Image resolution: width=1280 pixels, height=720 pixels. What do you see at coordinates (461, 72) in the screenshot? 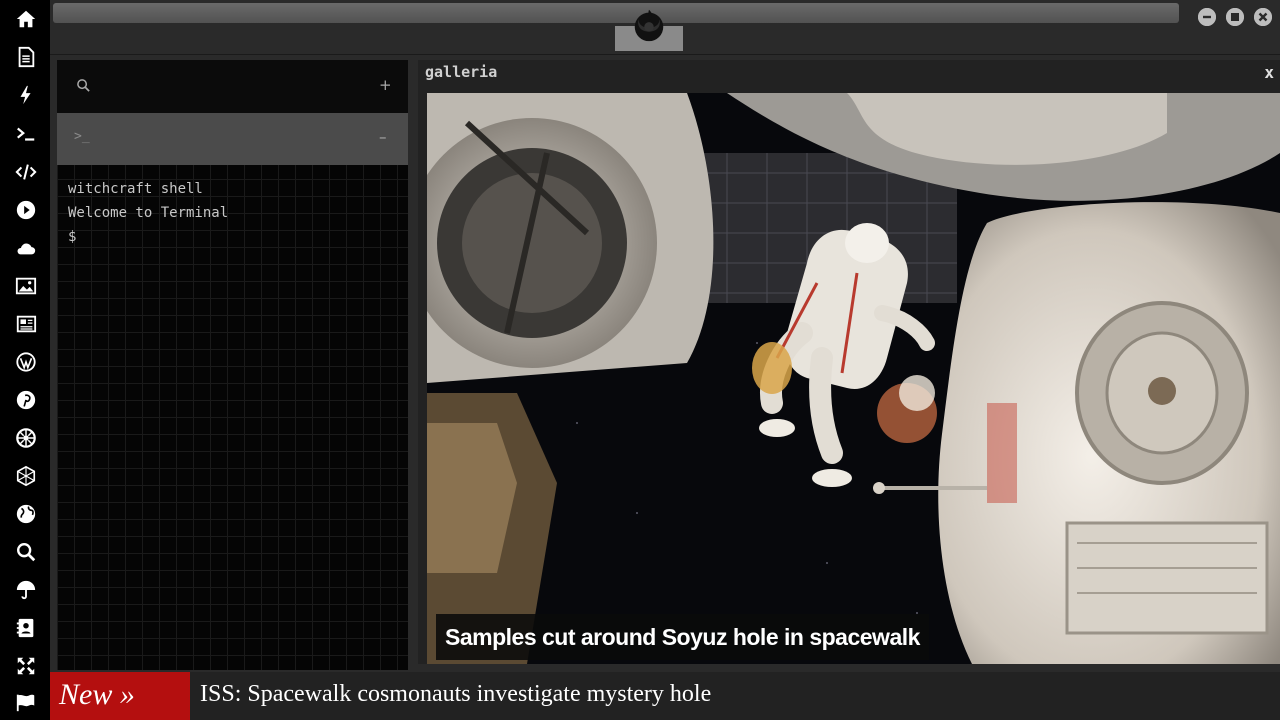
I see `gallery-title: galleria` at bounding box center [461, 72].